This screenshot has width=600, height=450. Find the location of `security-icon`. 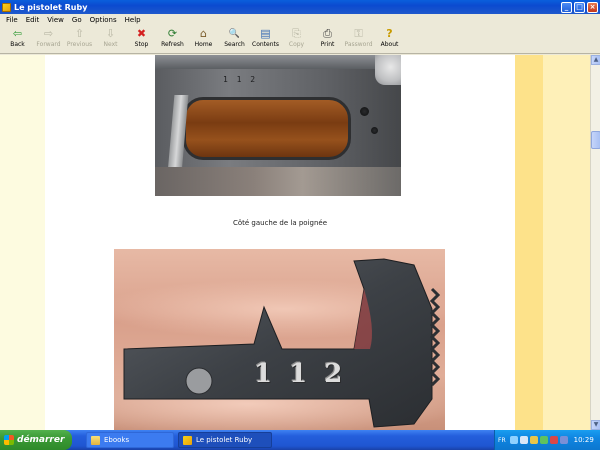

security-icon is located at coordinates (533, 440).